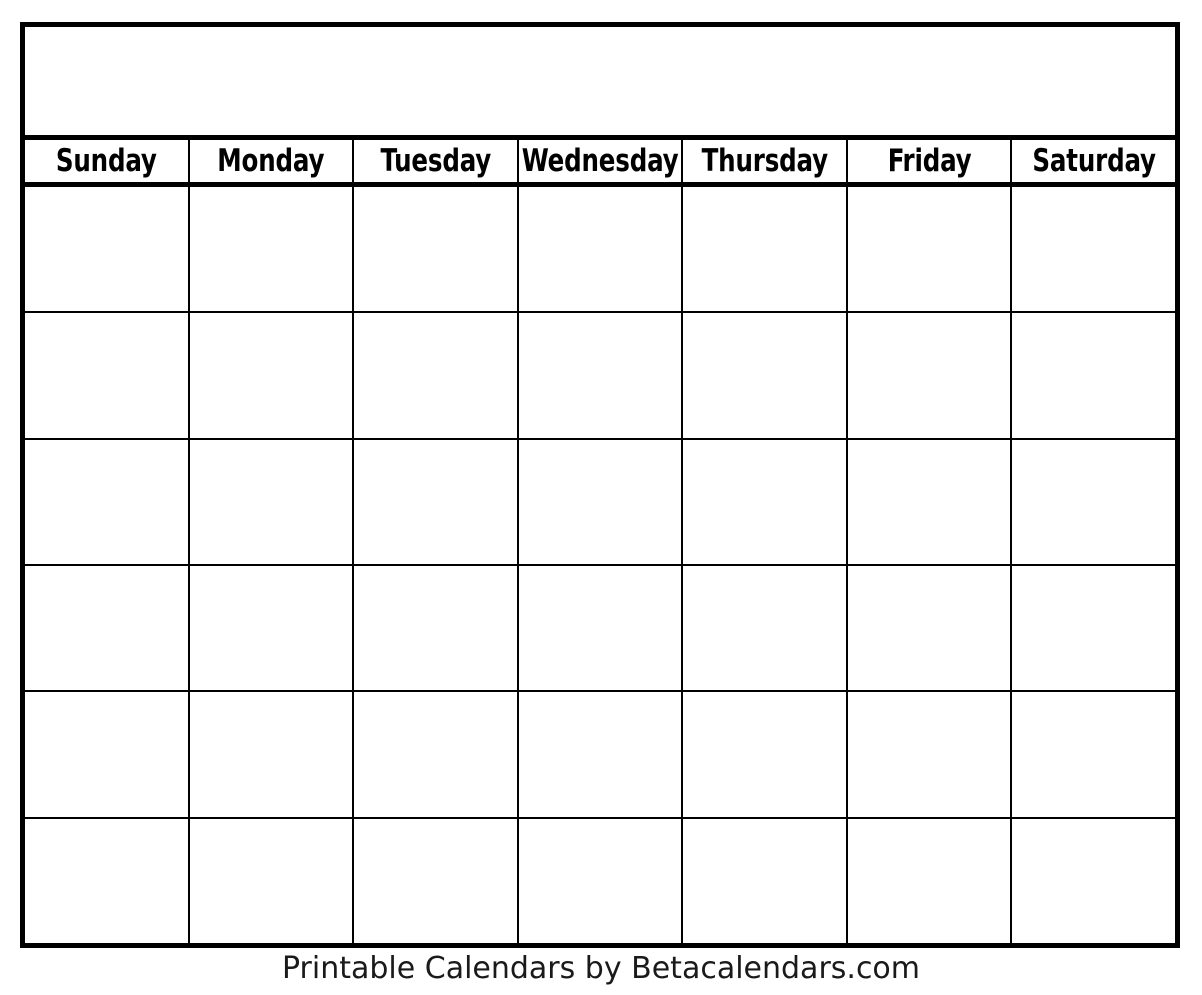  I want to click on weekday-label: Friday, so click(929, 160).